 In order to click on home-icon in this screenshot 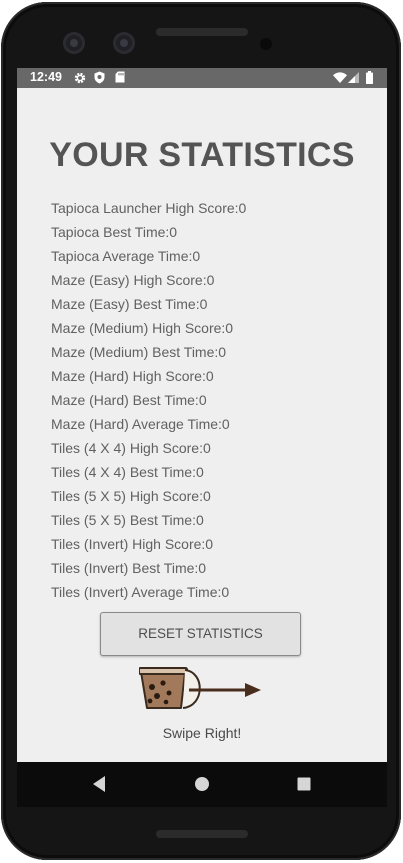, I will do `click(202, 784)`.